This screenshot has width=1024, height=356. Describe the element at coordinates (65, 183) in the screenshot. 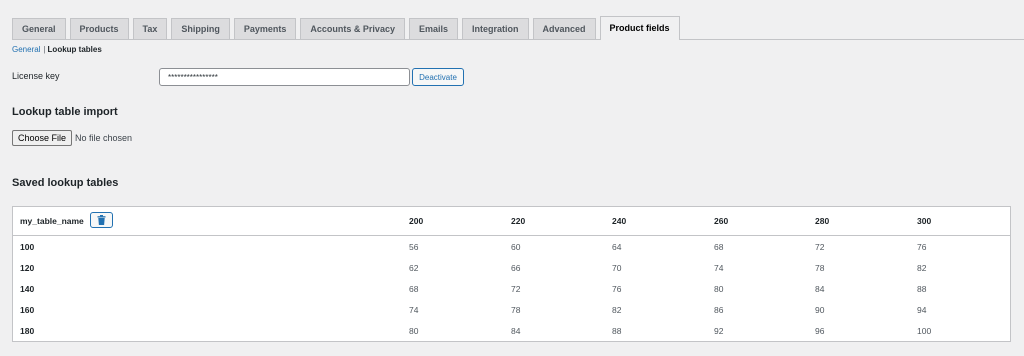

I see `saved-section-title: Saved lookup tables` at that location.